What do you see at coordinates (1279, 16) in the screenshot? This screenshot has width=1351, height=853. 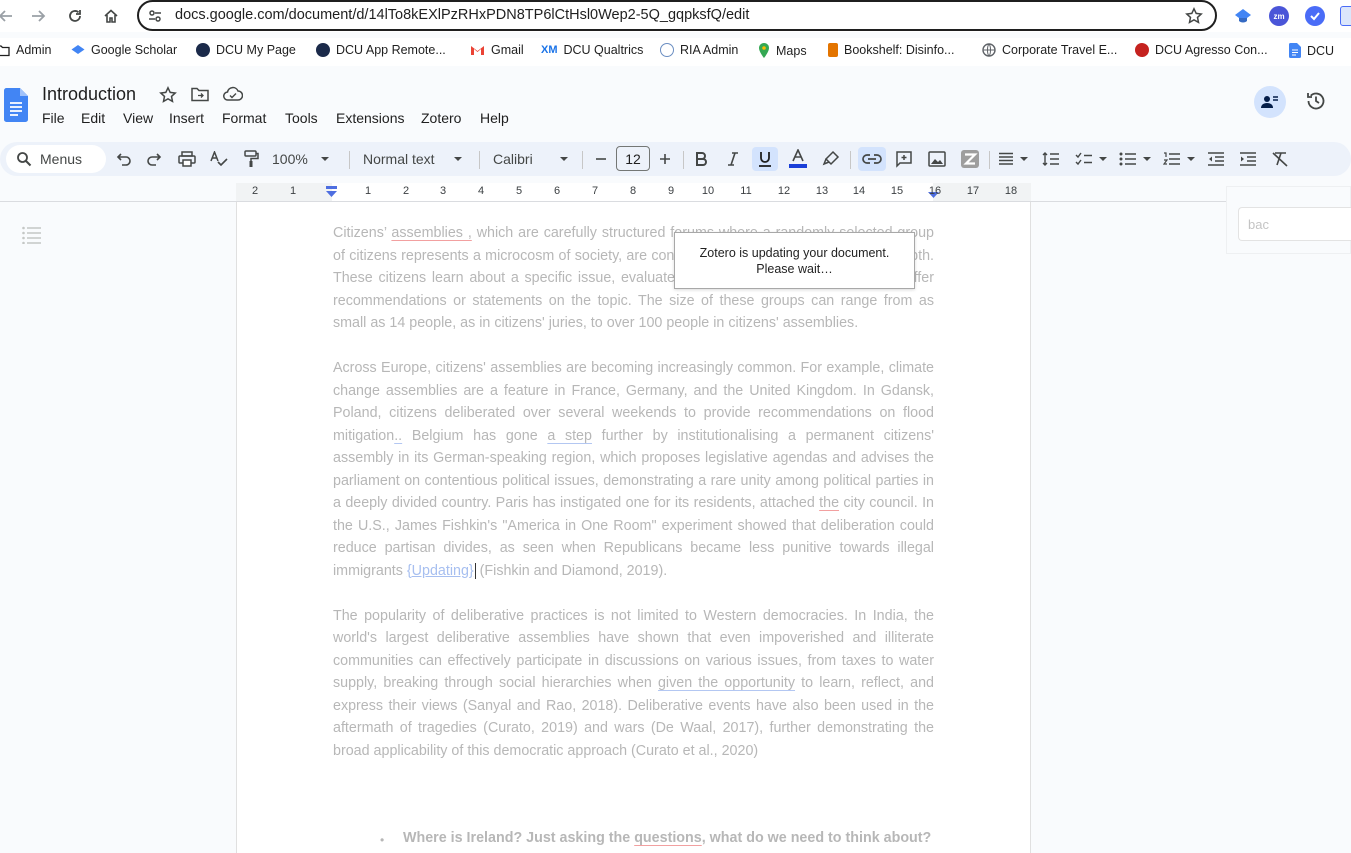 I see `zm-extension-icon: zm` at bounding box center [1279, 16].